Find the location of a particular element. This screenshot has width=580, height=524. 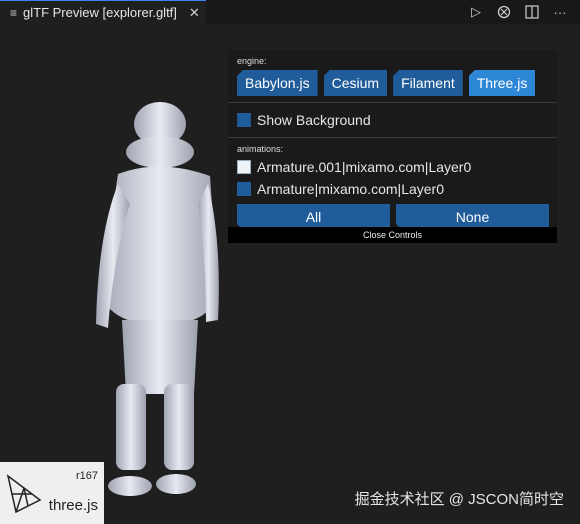

engine-label: engine: is located at coordinates (252, 61).